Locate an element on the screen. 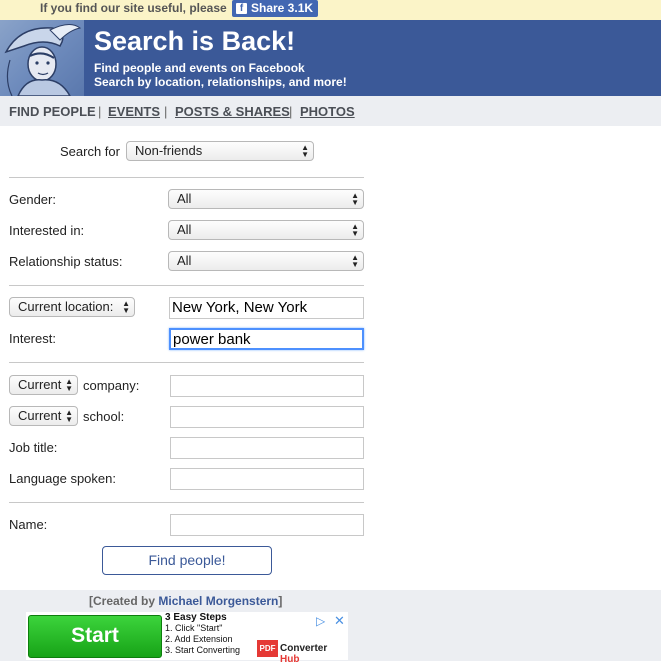 The image size is (661, 665). gender-value: All is located at coordinates (184, 198).